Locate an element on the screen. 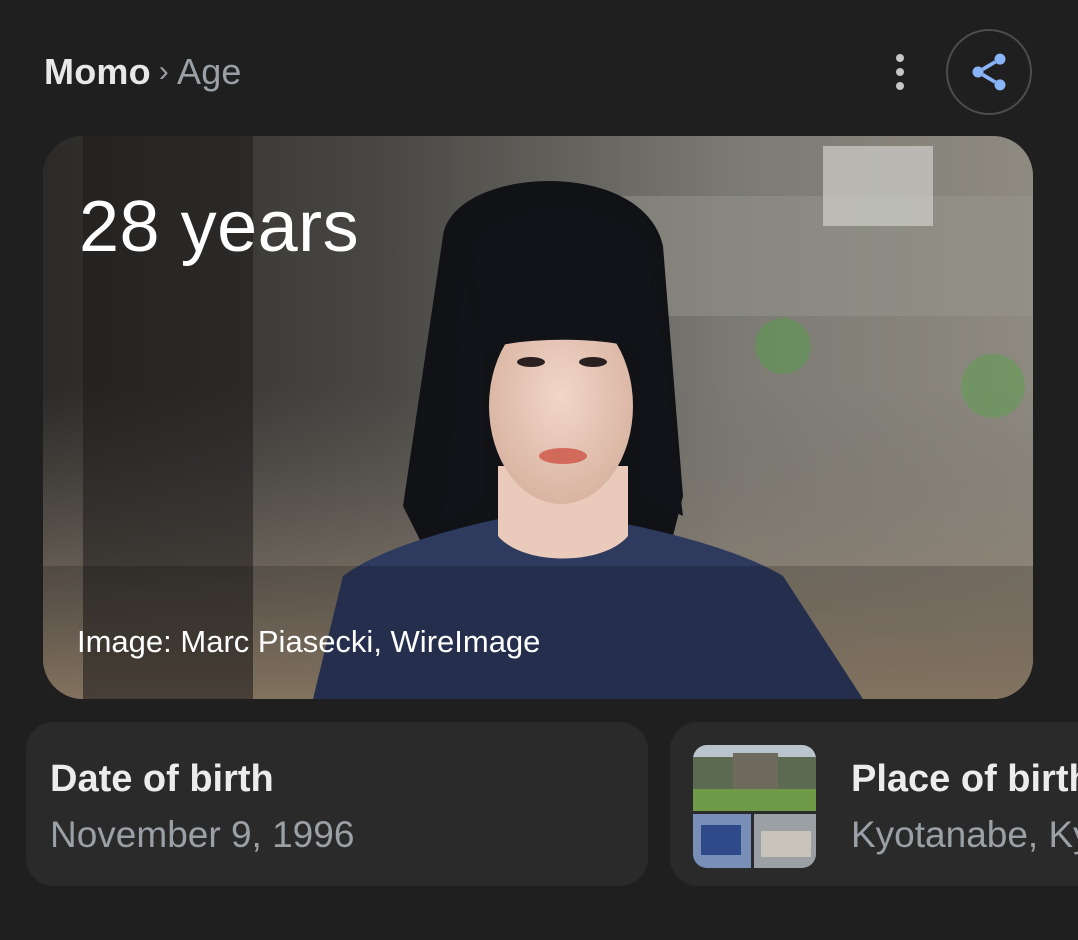  breadcrumb-root: Momo is located at coordinates (97, 72).